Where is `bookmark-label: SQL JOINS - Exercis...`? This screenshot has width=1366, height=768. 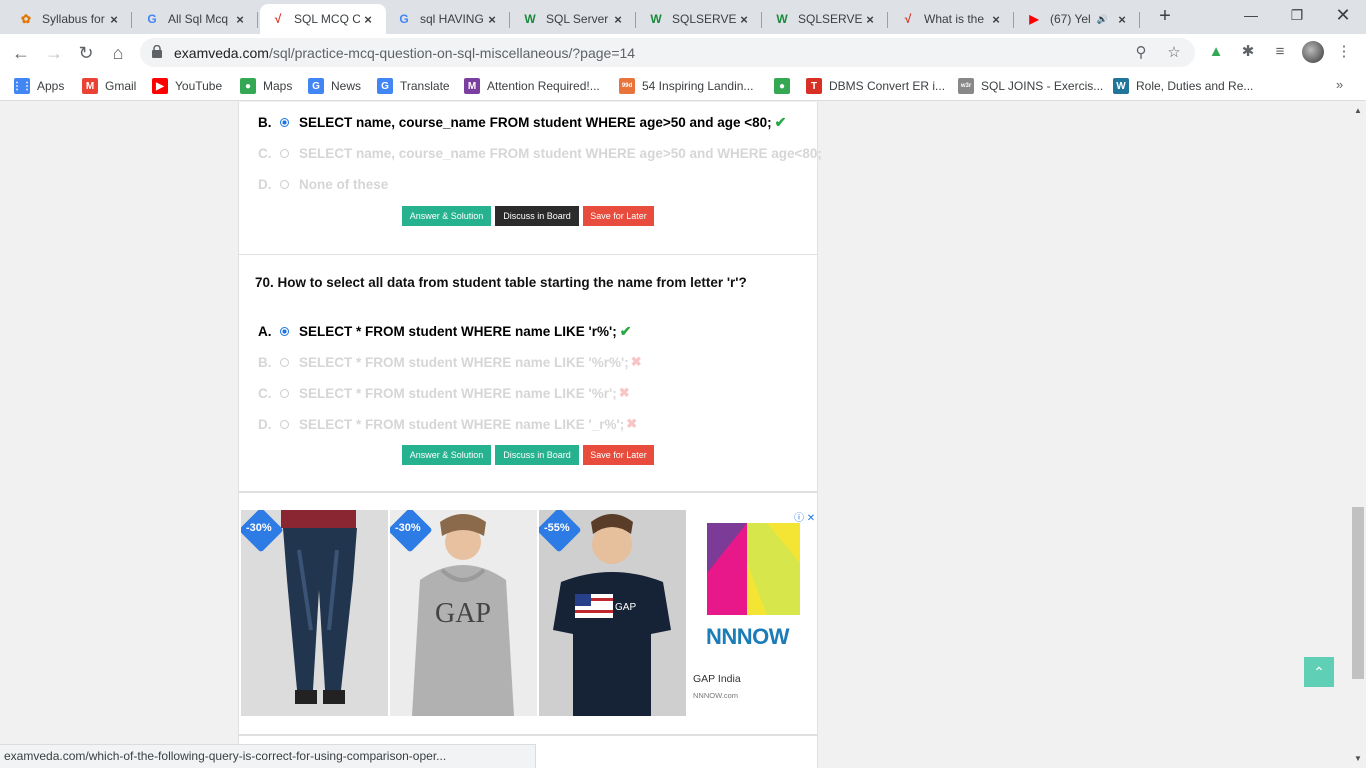 bookmark-label: SQL JOINS - Exercis... is located at coordinates (1042, 86).